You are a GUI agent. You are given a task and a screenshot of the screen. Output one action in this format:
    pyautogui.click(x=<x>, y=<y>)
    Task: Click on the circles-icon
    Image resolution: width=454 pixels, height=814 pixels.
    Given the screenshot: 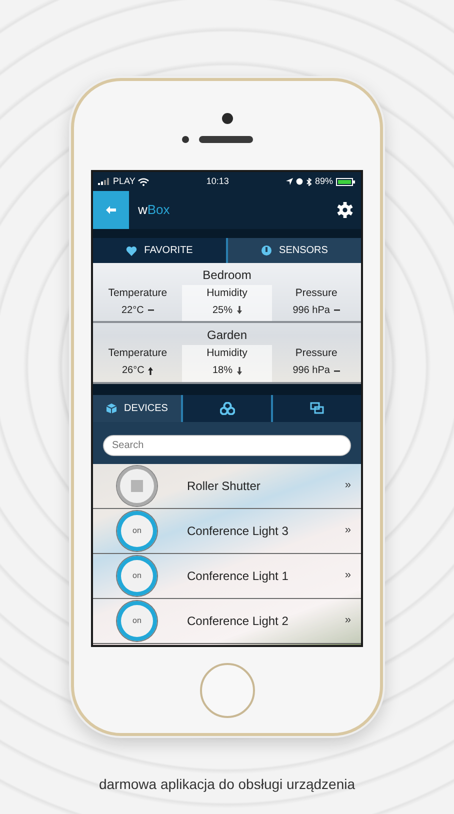 What is the action you would take?
    pyautogui.click(x=227, y=408)
    